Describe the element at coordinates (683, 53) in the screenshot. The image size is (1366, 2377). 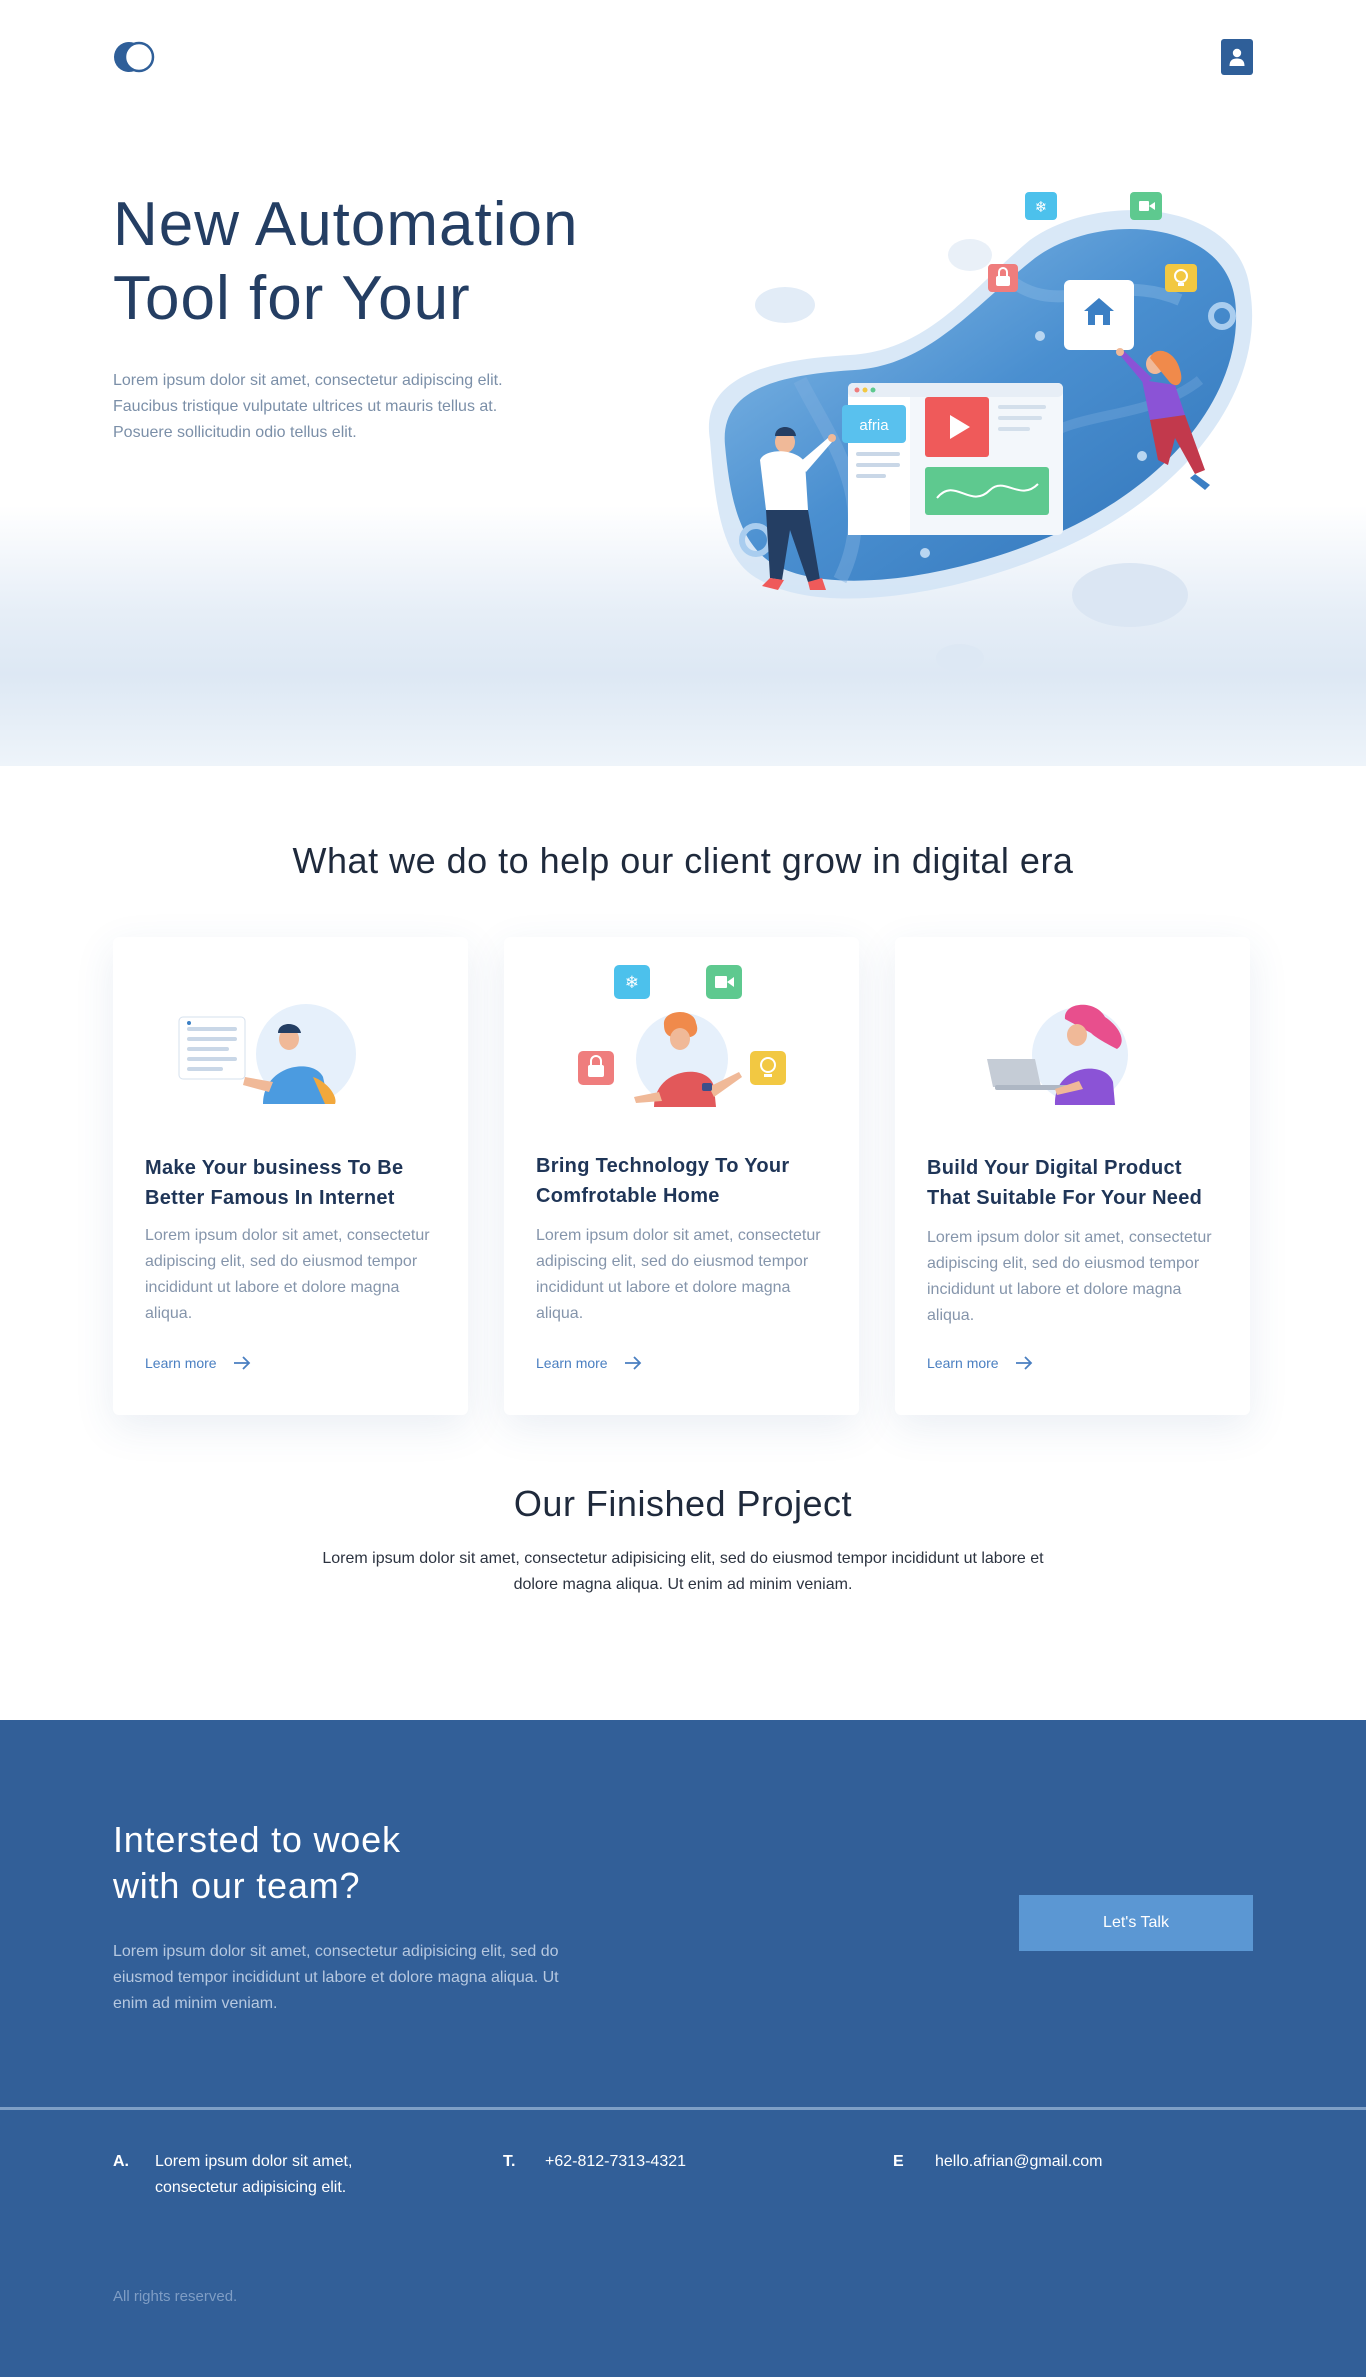
I see `top-navbar` at that location.